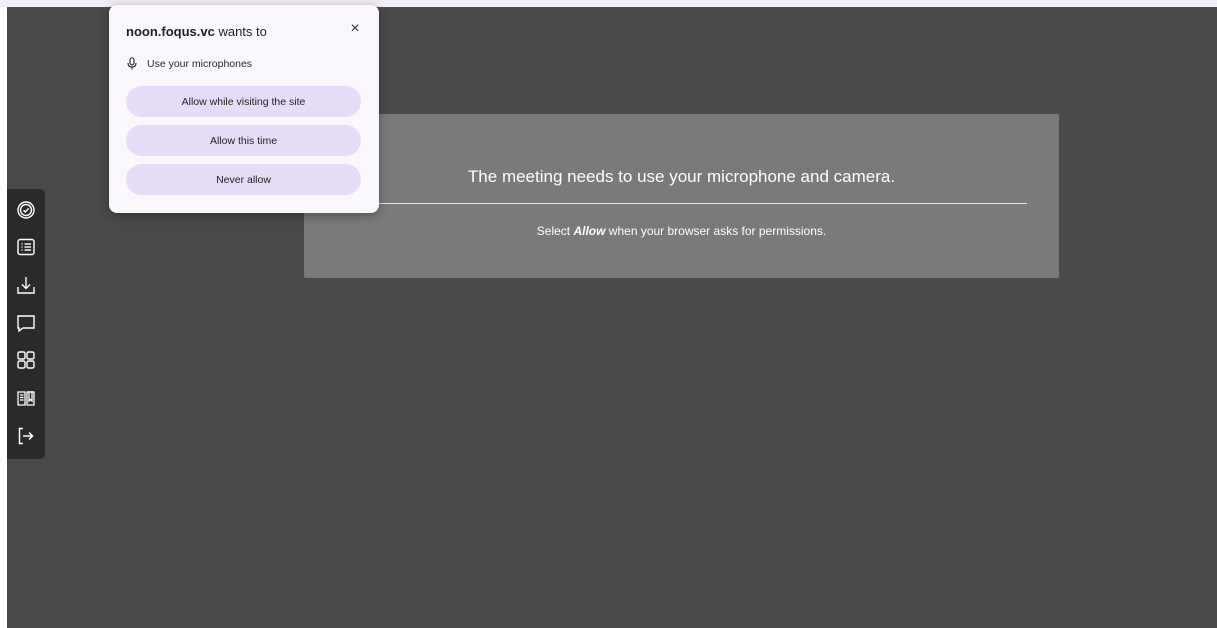  I want to click on popup-permission-row: Use your microphones, so click(189, 63).